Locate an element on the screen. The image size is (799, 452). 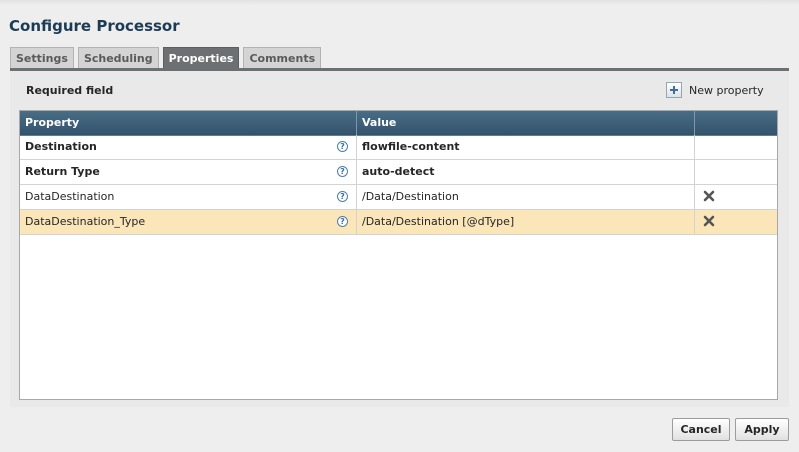
table-row: Return Type ? auto-detect is located at coordinates (398, 172).